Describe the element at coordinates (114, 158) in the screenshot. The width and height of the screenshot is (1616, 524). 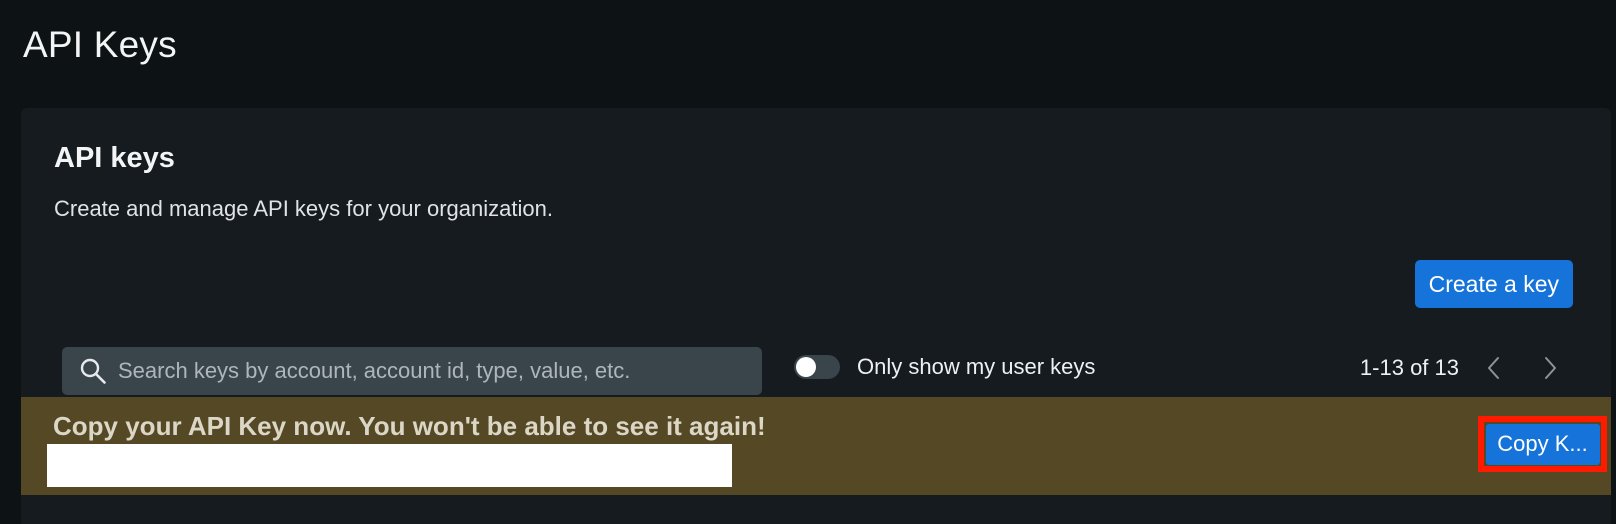
I see `card-title: API keys` at that location.